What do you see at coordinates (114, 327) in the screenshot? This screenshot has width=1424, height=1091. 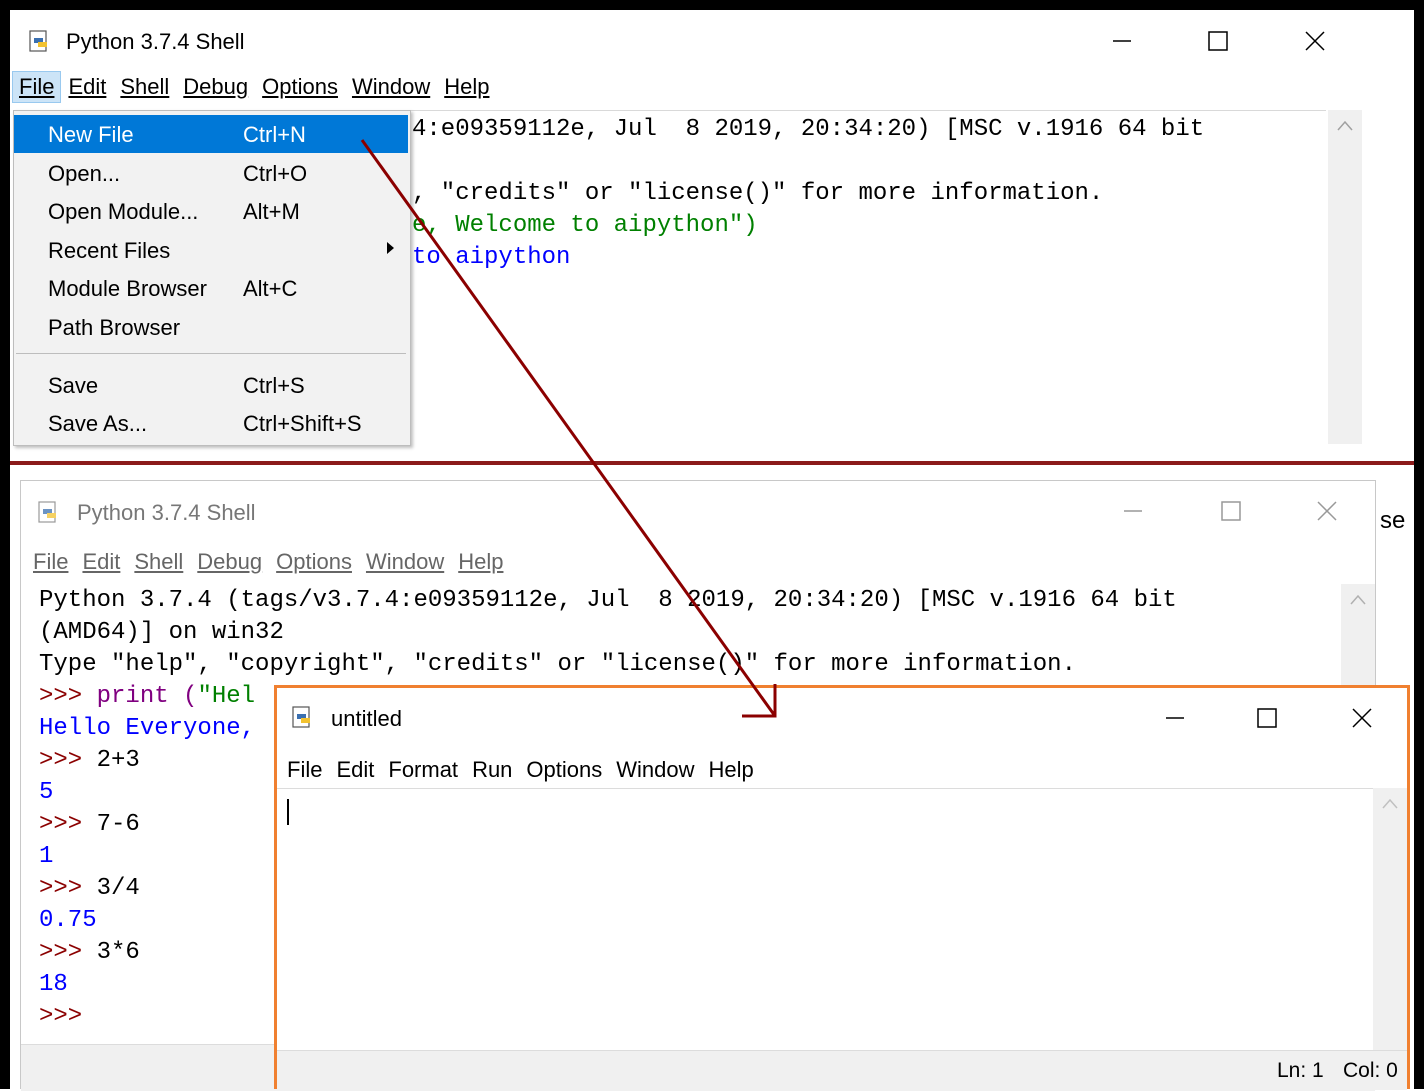 I see `menu-item-label: Path Browser` at bounding box center [114, 327].